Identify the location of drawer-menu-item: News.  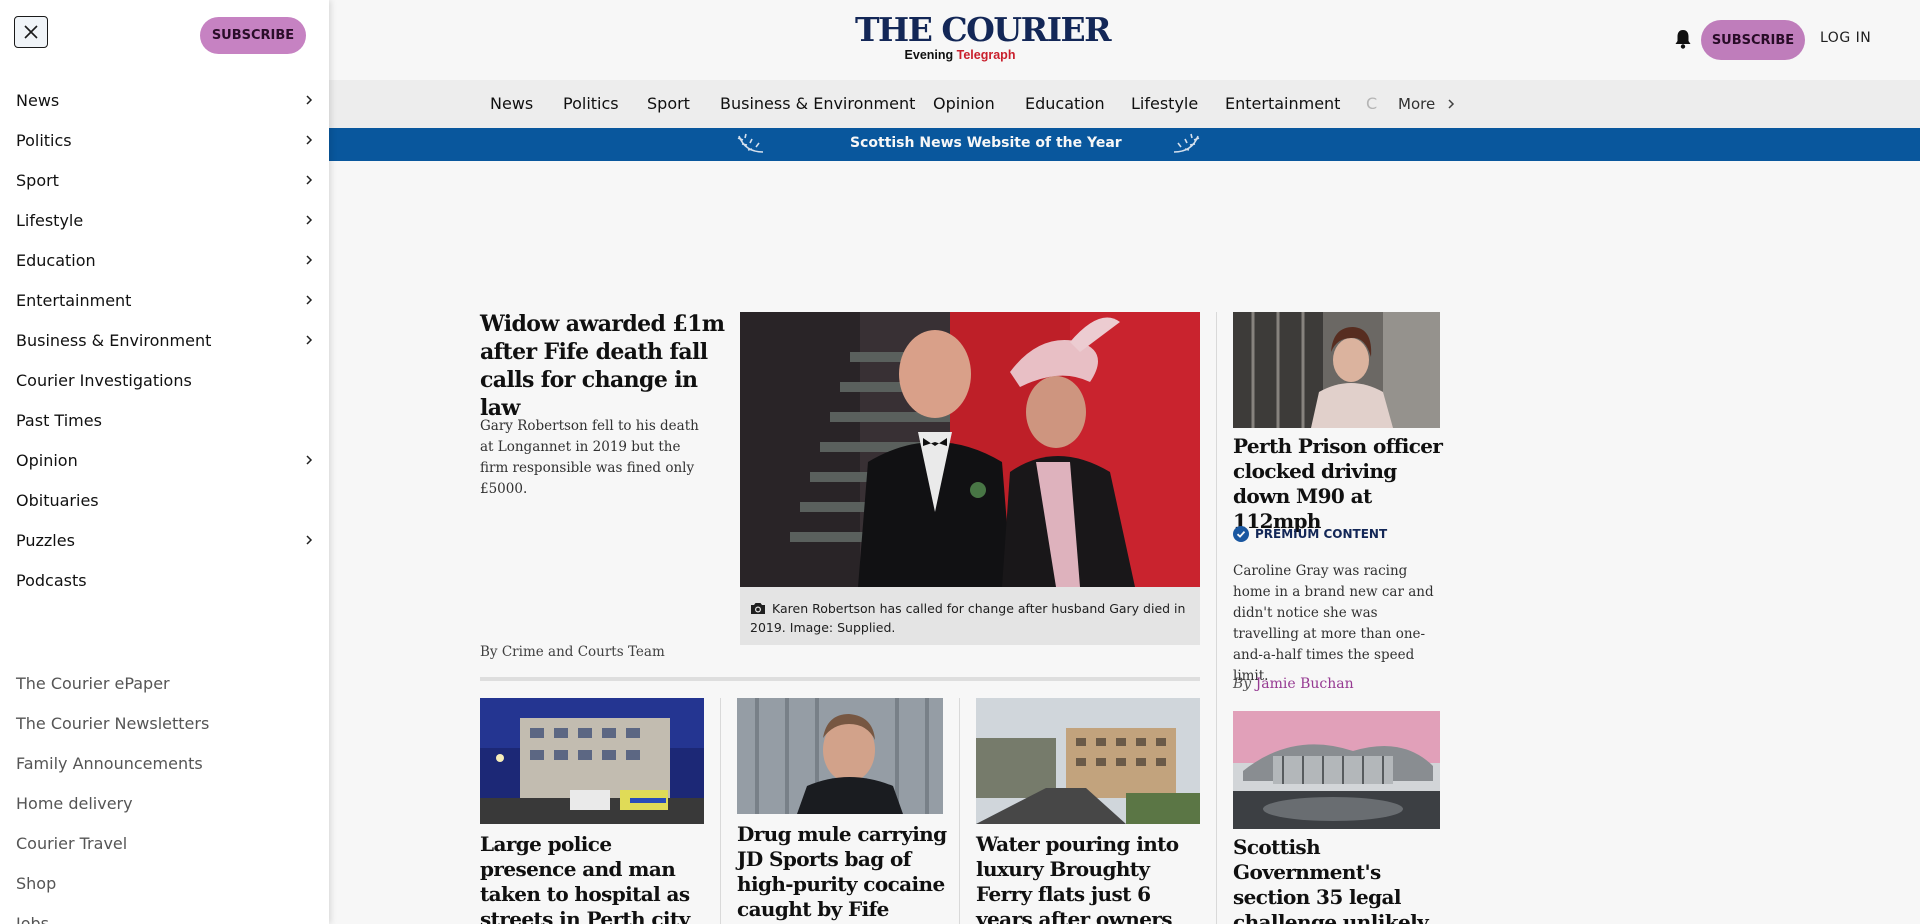
(165, 100).